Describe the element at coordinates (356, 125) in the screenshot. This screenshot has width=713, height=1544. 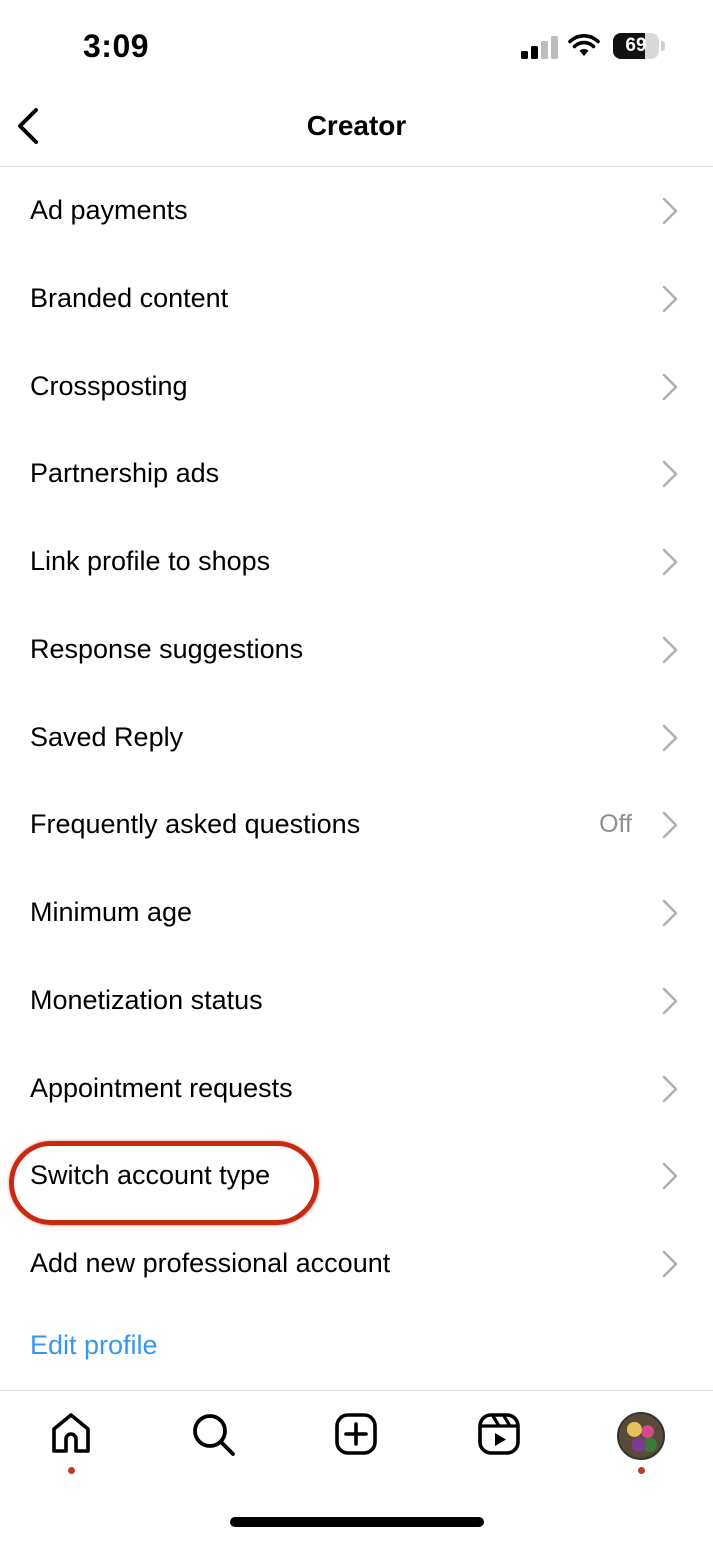
I see `page-title: Creator` at that location.